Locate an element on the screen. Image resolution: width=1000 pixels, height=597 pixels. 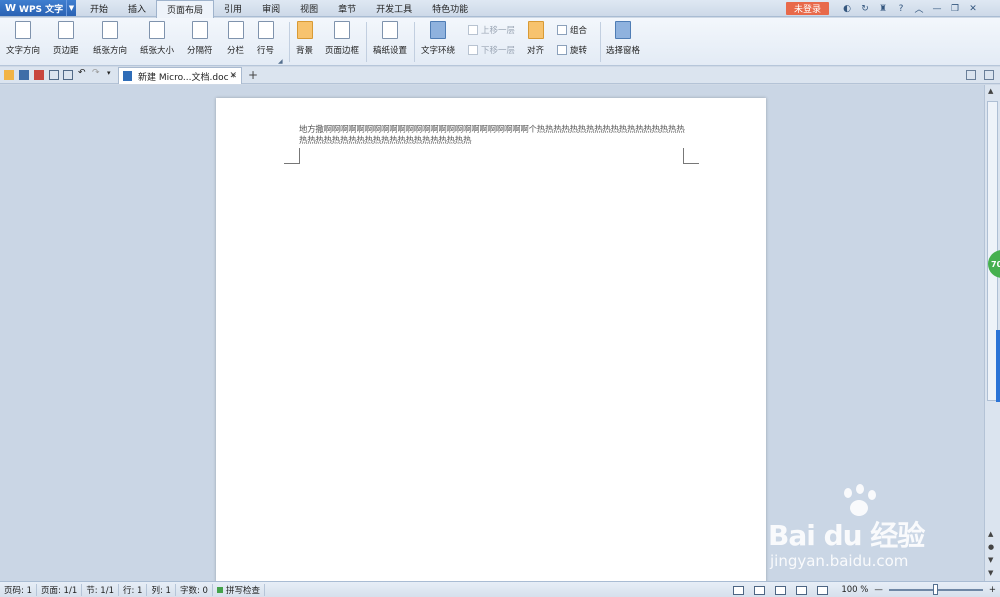
close-icon: ✕ is located at coordinates (973, 9).